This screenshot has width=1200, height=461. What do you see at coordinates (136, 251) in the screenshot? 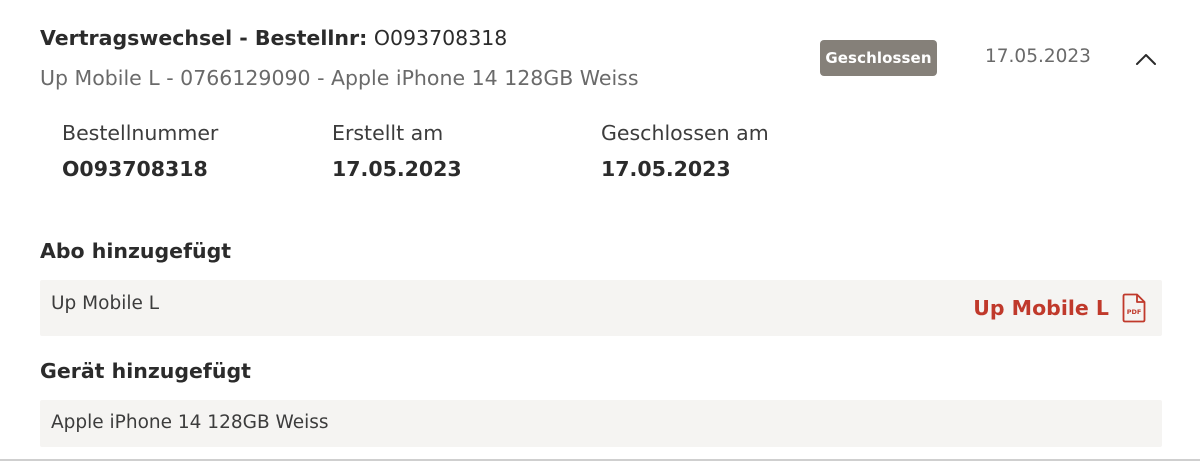
I see `subscription-heading: Abo hinzugefügt` at bounding box center [136, 251].